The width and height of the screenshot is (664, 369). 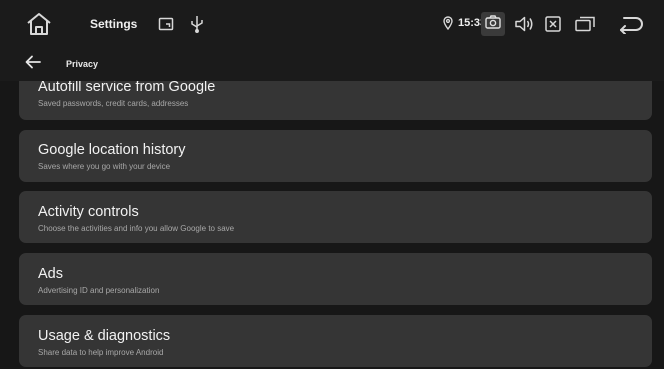 I want to click on usb-icon, so click(x=197, y=24).